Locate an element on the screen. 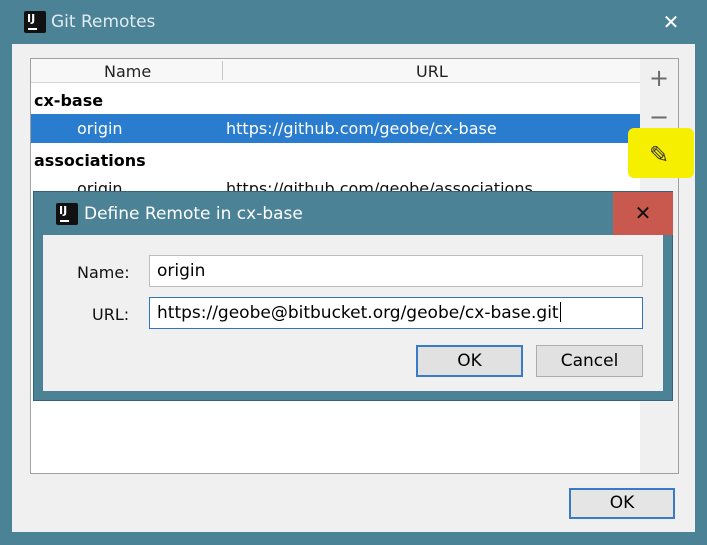  dialog-ok-button: OK is located at coordinates (469, 361).